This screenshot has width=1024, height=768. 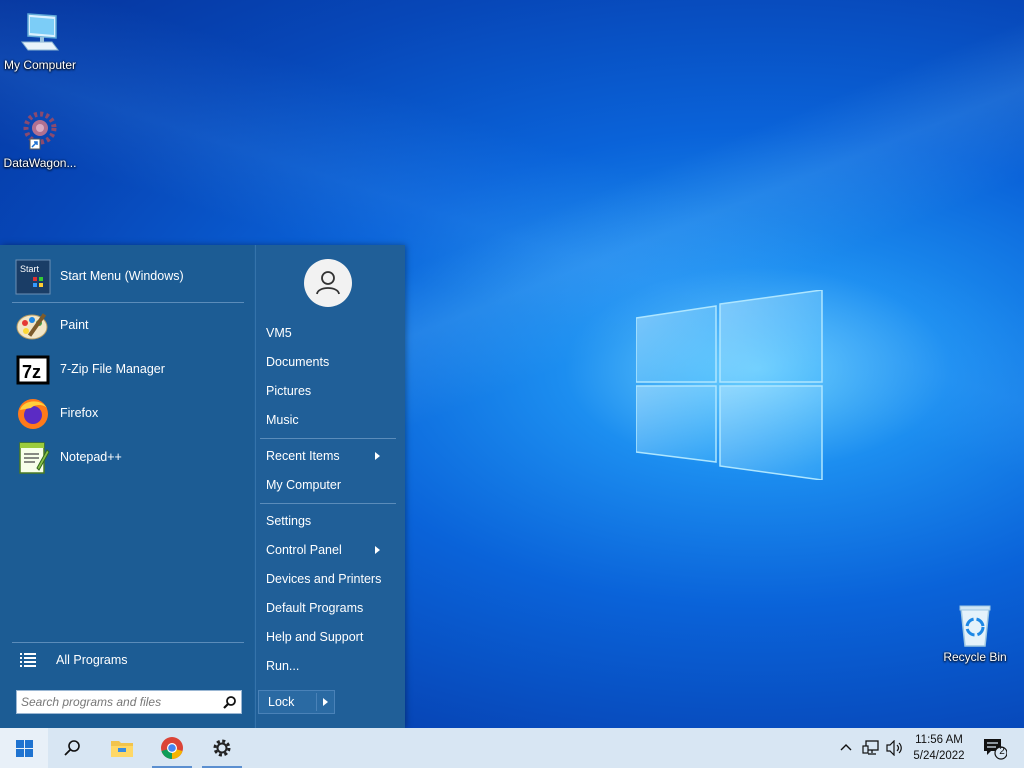 What do you see at coordinates (939, 756) in the screenshot?
I see `clock-date: 5/24/2022` at bounding box center [939, 756].